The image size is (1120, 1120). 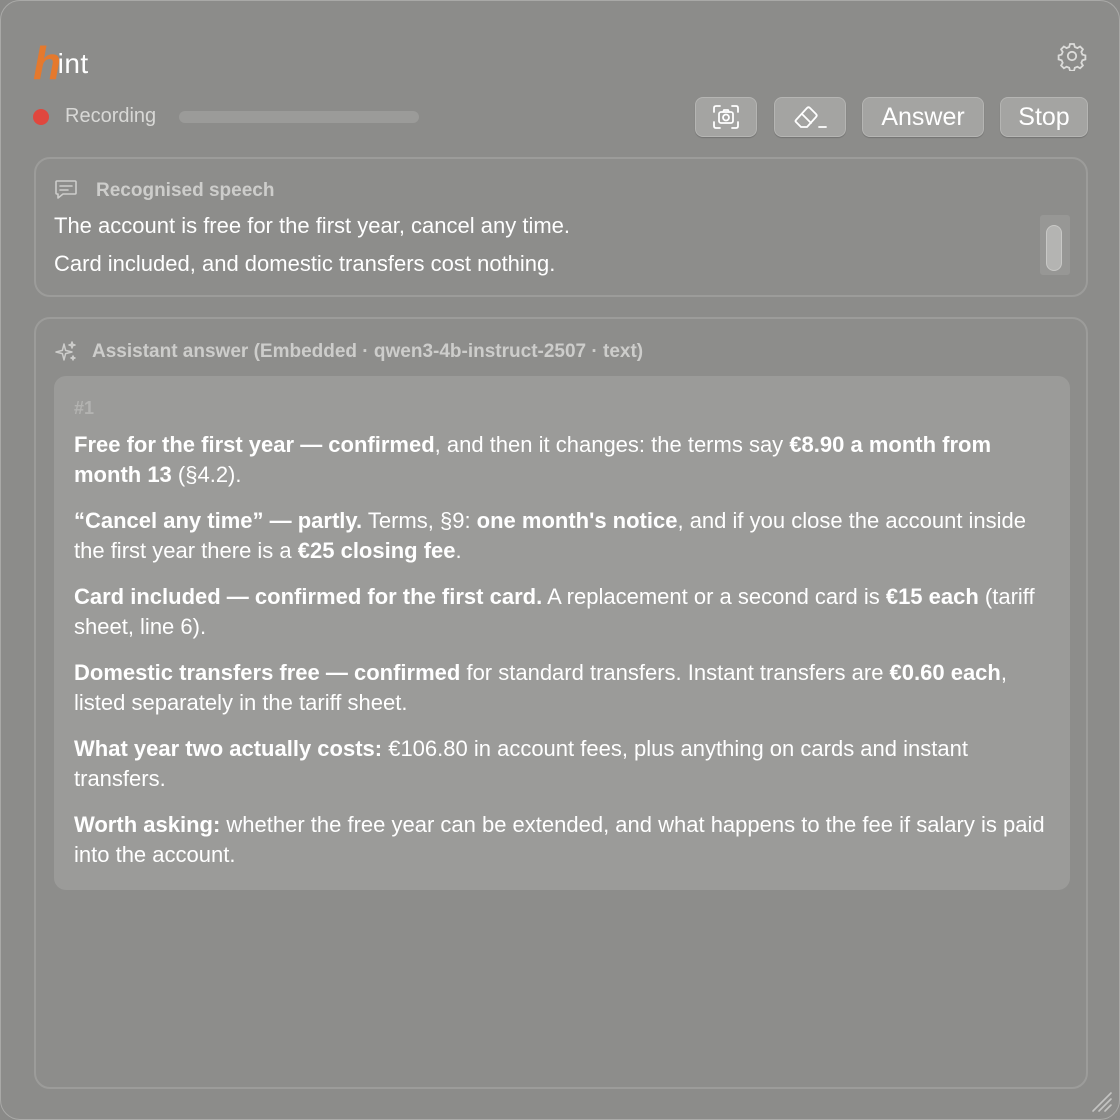 I want to click on screenshot-button, so click(x=726, y=117).